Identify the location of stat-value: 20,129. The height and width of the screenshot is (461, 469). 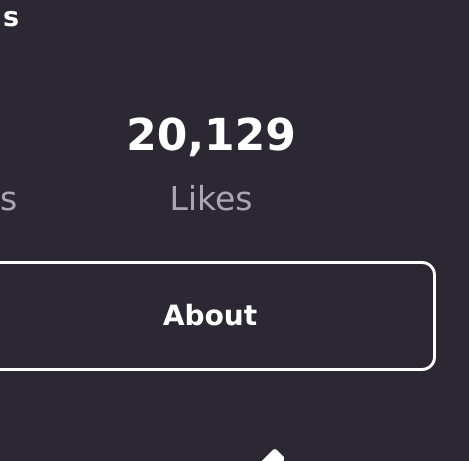
(211, 136).